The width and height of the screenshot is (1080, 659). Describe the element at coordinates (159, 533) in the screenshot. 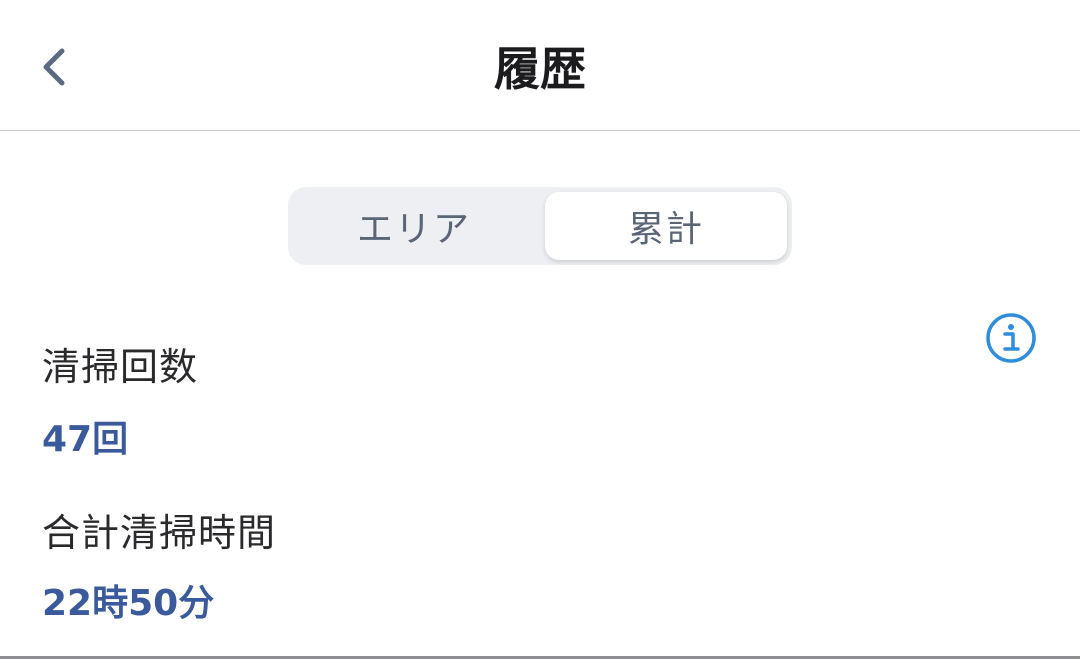

I see `total-time-label: 合計清掃時間` at that location.